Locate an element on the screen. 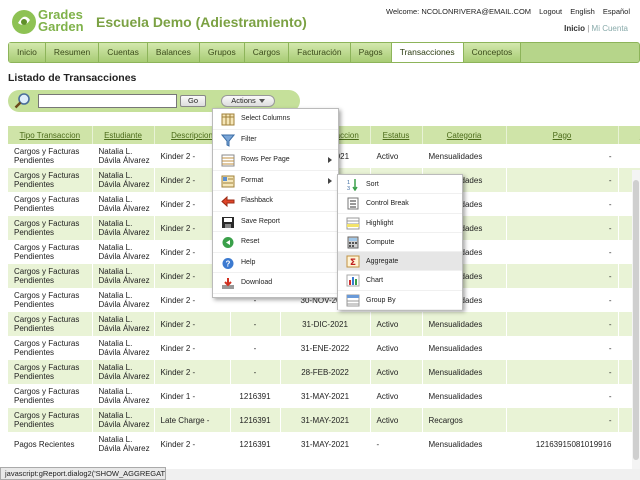  actions-label: Actions is located at coordinates (243, 100).